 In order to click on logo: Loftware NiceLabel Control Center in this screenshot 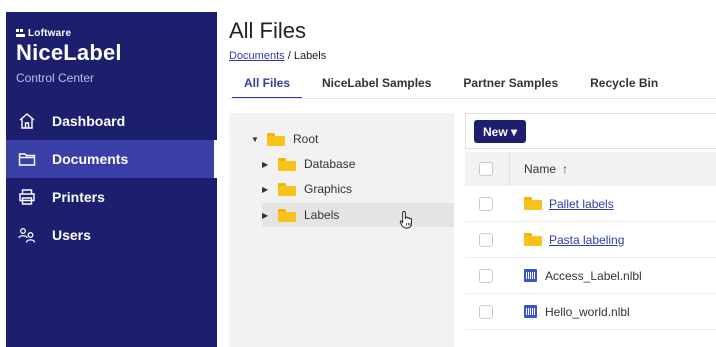, I will do `click(69, 56)`.